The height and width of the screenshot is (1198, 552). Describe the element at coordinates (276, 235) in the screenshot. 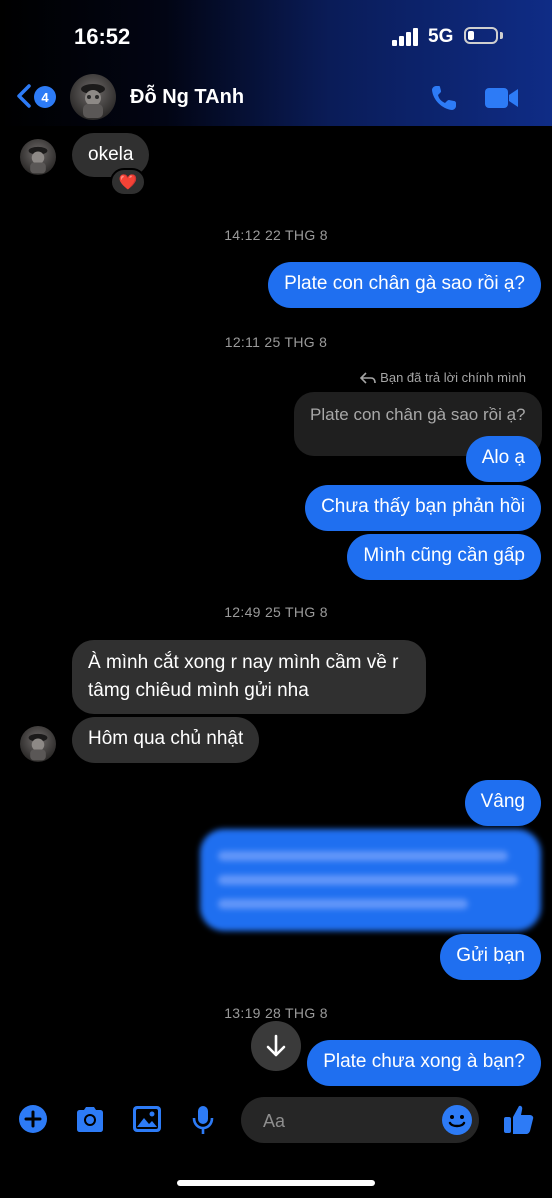

I see `timestamp: 14:12 22 THG 8` at that location.